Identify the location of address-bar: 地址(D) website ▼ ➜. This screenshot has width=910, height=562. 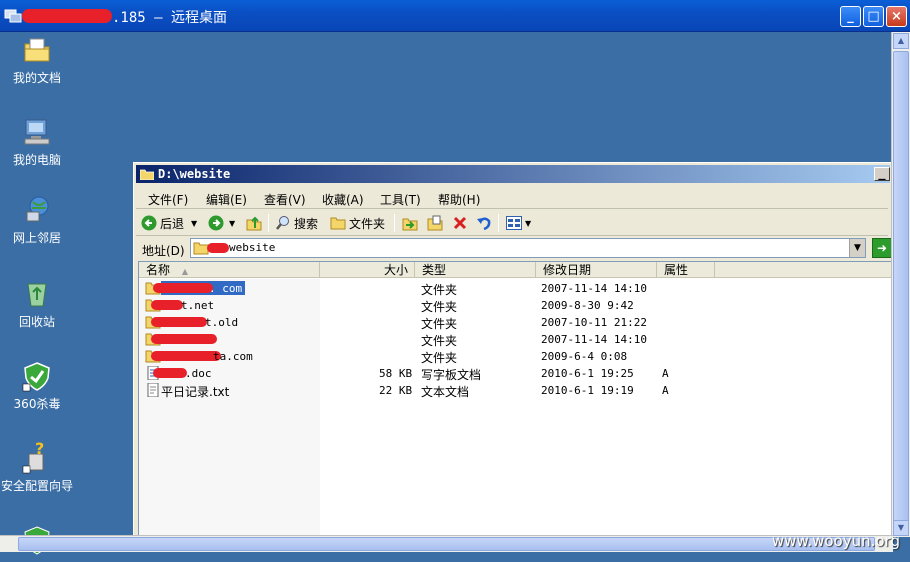
(514, 249).